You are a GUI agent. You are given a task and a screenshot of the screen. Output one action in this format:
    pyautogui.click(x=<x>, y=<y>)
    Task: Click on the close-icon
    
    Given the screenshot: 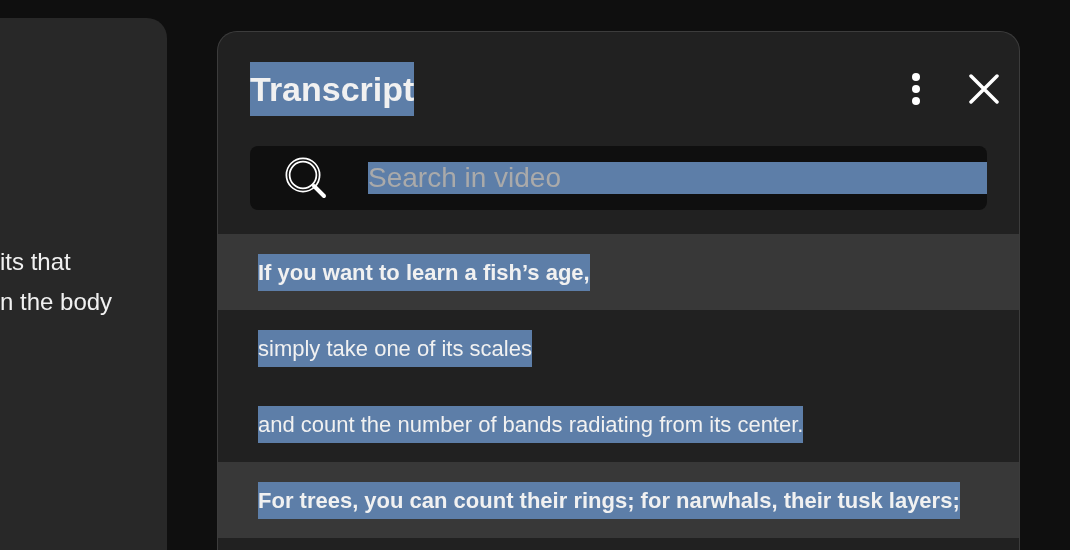 What is the action you would take?
    pyautogui.click(x=984, y=89)
    